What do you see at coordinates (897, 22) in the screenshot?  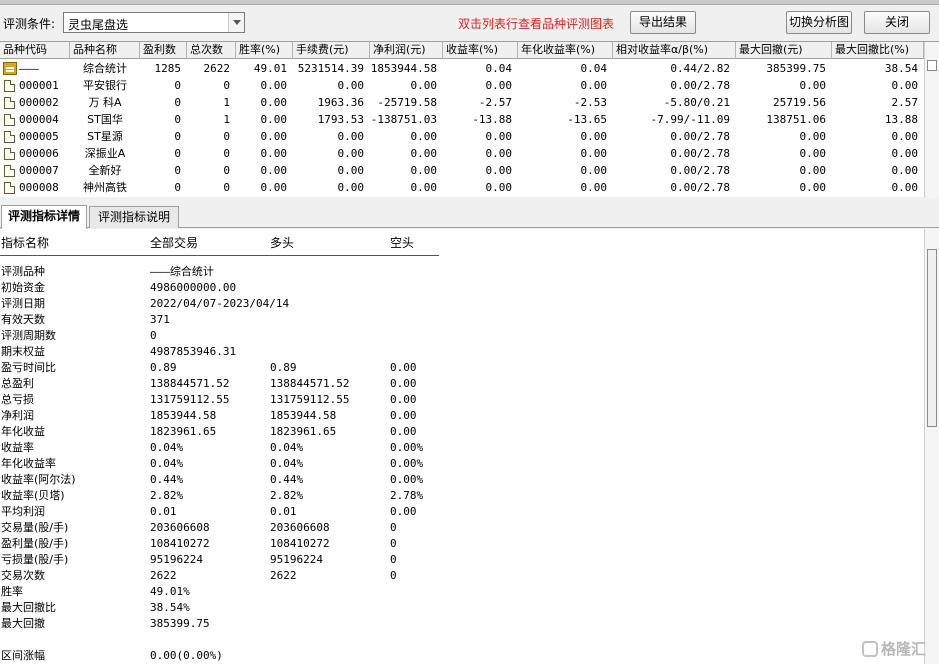 I see `close-button: 关闭` at bounding box center [897, 22].